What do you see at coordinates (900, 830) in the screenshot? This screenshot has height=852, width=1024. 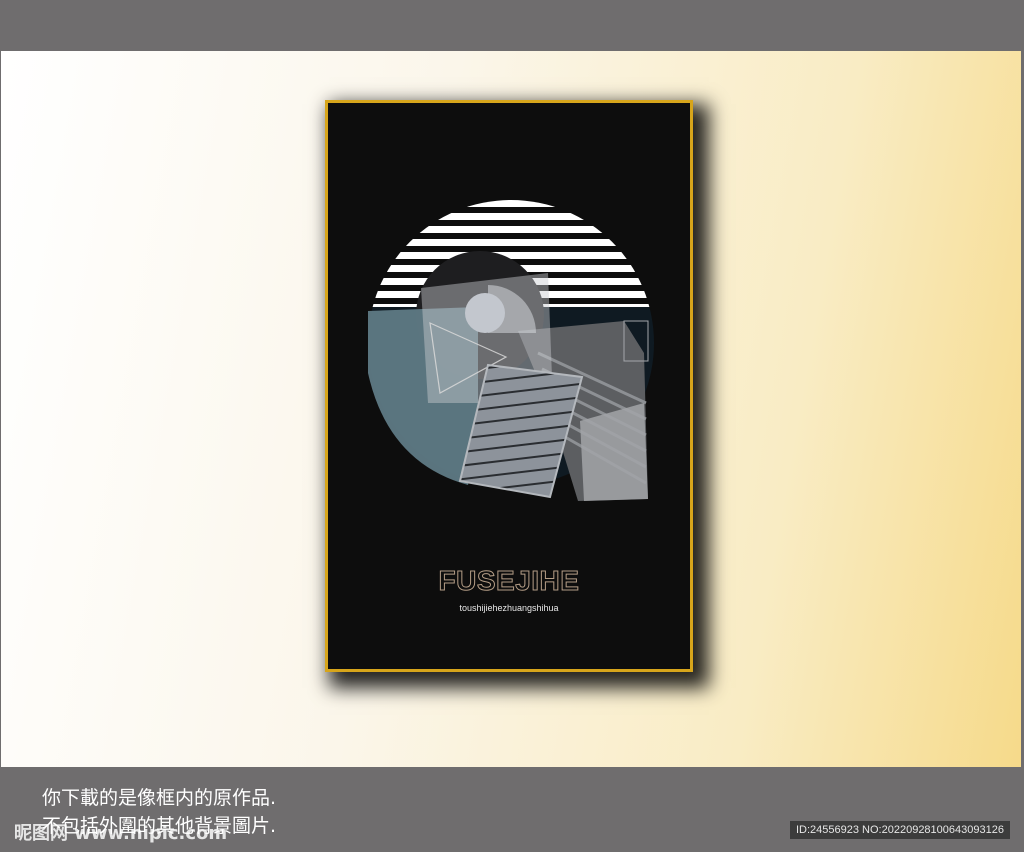 I see `image-id-label: ID:24556923 NO:20220928100643093126` at bounding box center [900, 830].